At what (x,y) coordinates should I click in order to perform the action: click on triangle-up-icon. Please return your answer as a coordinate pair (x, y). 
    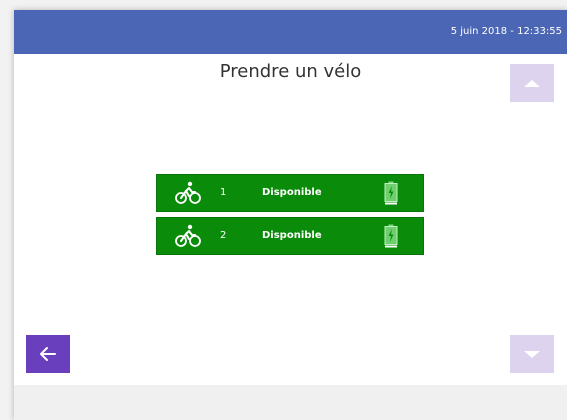
    Looking at the image, I should click on (532, 83).